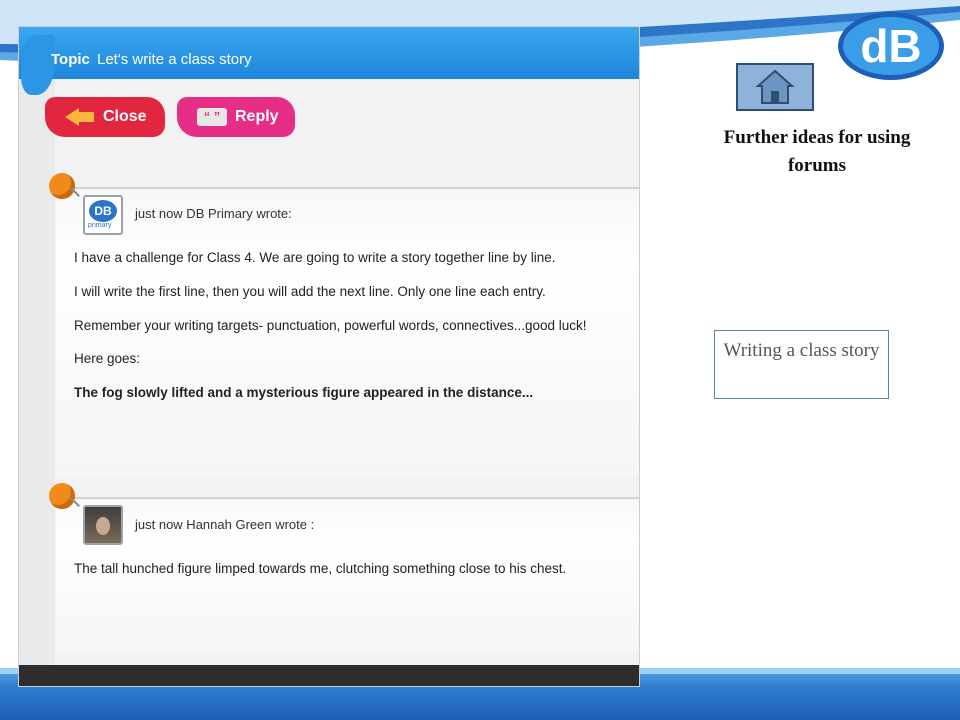  What do you see at coordinates (212, 117) in the screenshot?
I see `quote-icon: “ ”` at bounding box center [212, 117].